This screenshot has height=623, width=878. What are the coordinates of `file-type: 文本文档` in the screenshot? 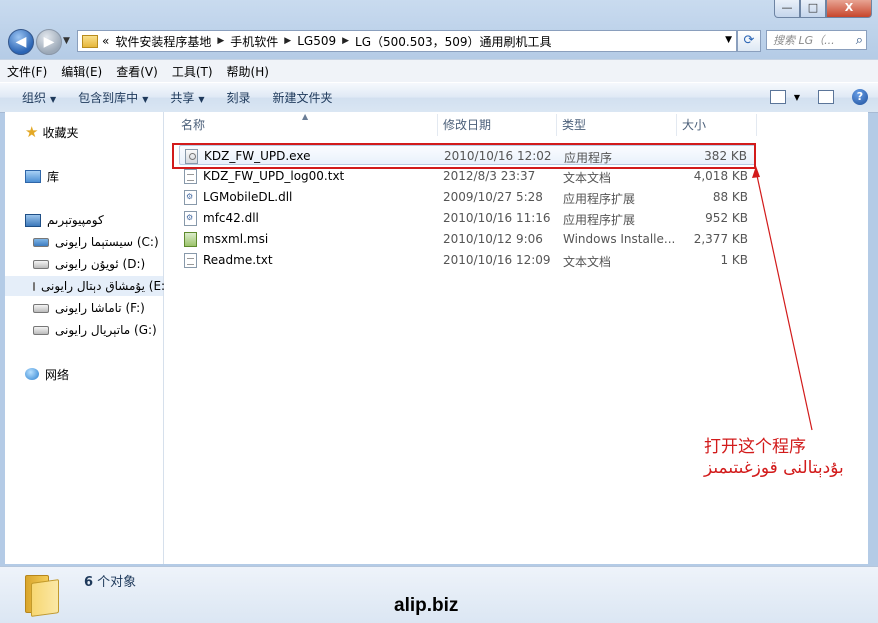 It's located at (587, 262).